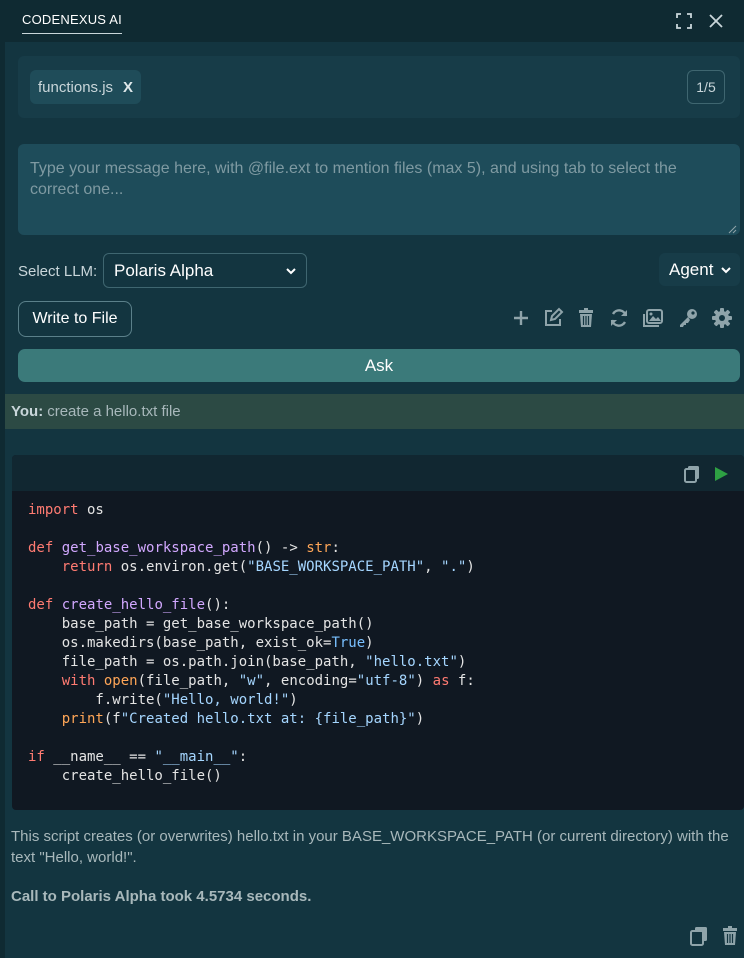 Image resolution: width=744 pixels, height=958 pixels. What do you see at coordinates (201, 624) in the screenshot?
I see `code-line: base_path = get_base_workspace_path()` at bounding box center [201, 624].